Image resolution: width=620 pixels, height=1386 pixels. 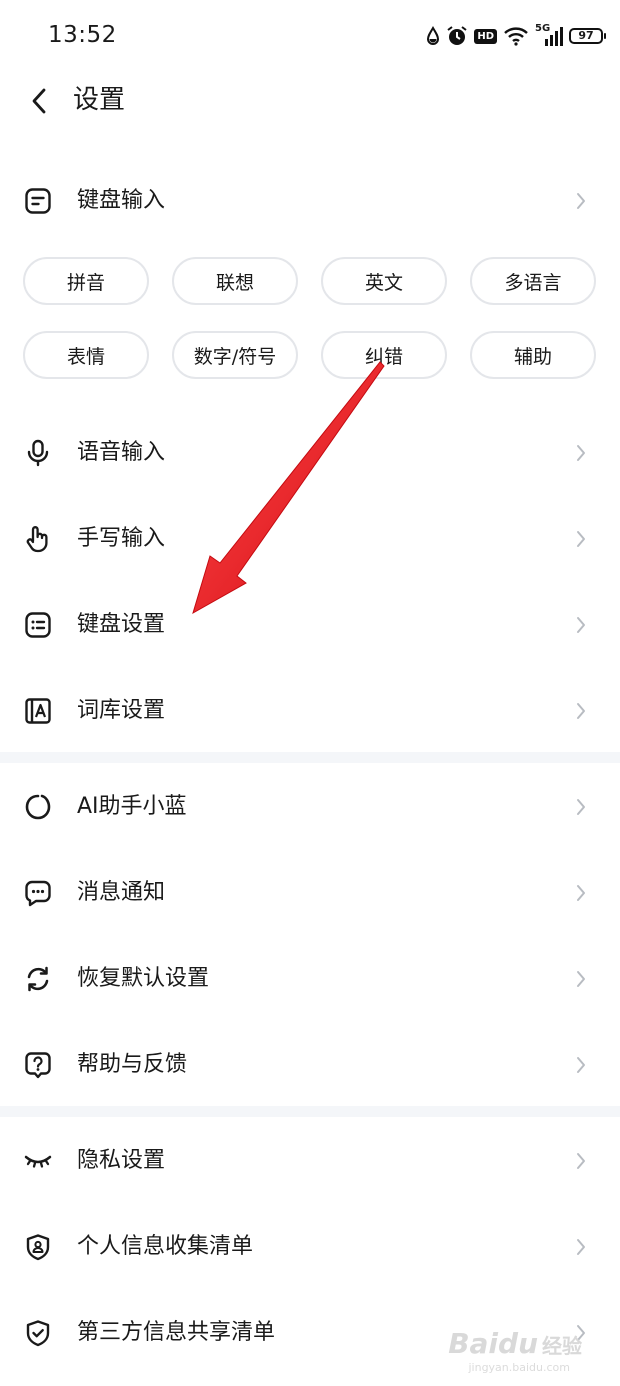 I want to click on dictionary-icon, so click(x=38, y=711).